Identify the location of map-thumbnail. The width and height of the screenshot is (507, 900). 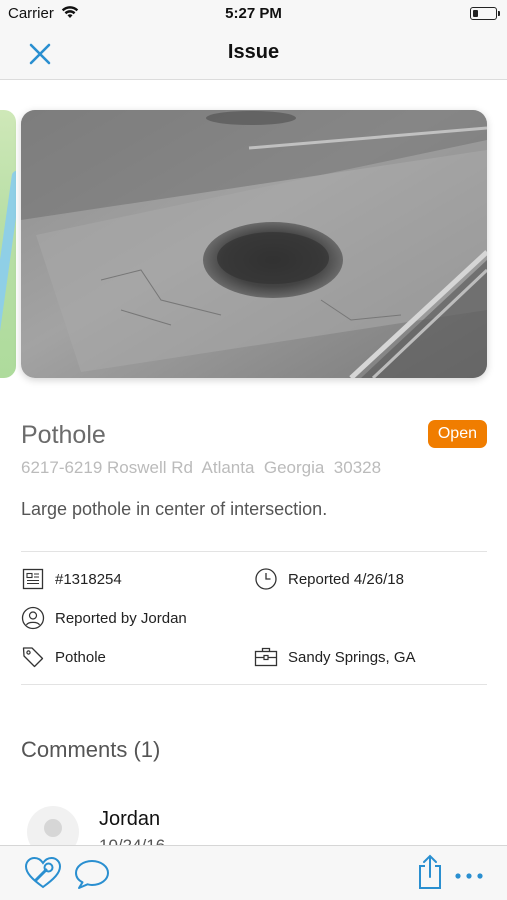
(8, 244).